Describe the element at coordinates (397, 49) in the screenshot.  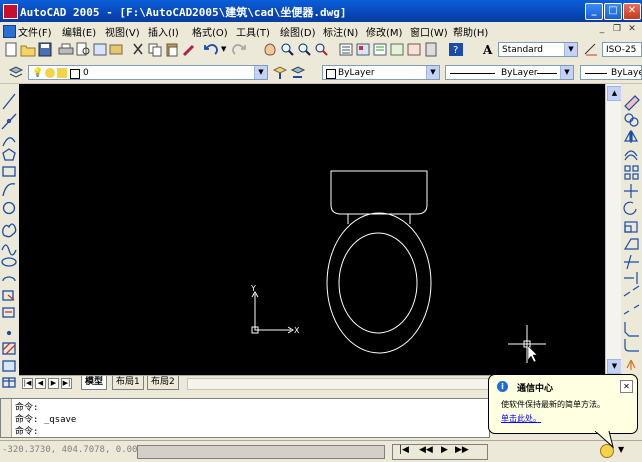
I see `sheet-set-manager-icon` at that location.